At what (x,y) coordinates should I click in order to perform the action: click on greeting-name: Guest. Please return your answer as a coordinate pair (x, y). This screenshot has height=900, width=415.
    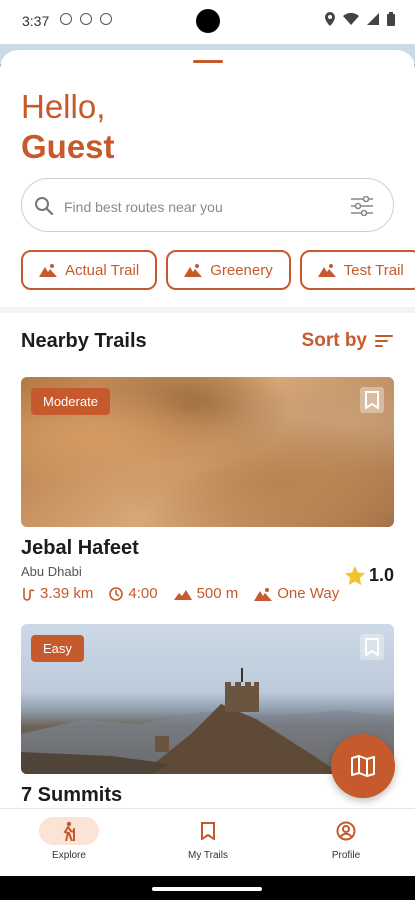
    Looking at the image, I should click on (68, 146).